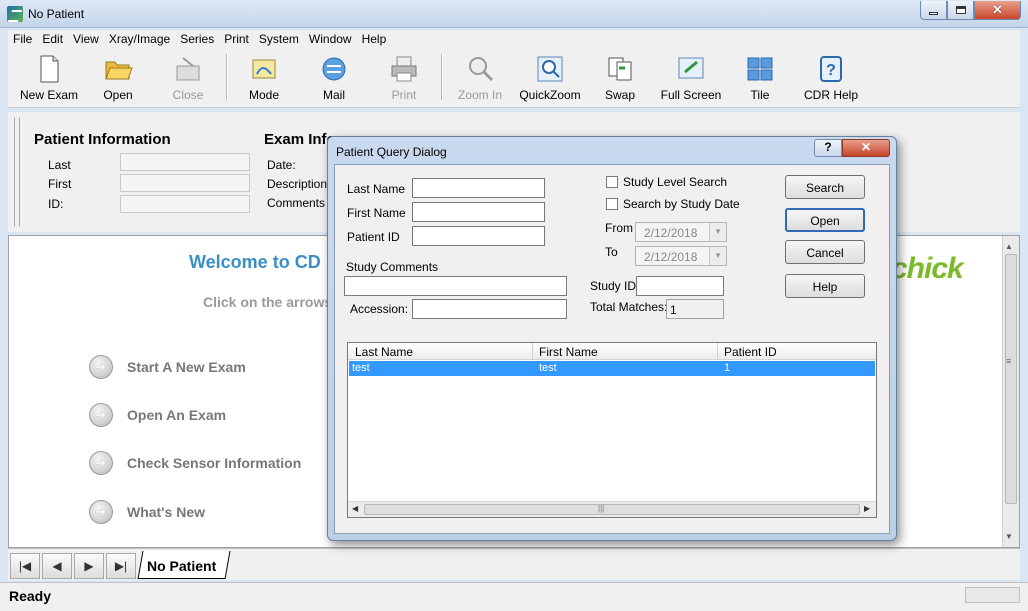 The width and height of the screenshot is (1028, 611). Describe the element at coordinates (960, 10) in the screenshot. I see `maximize-button` at that location.